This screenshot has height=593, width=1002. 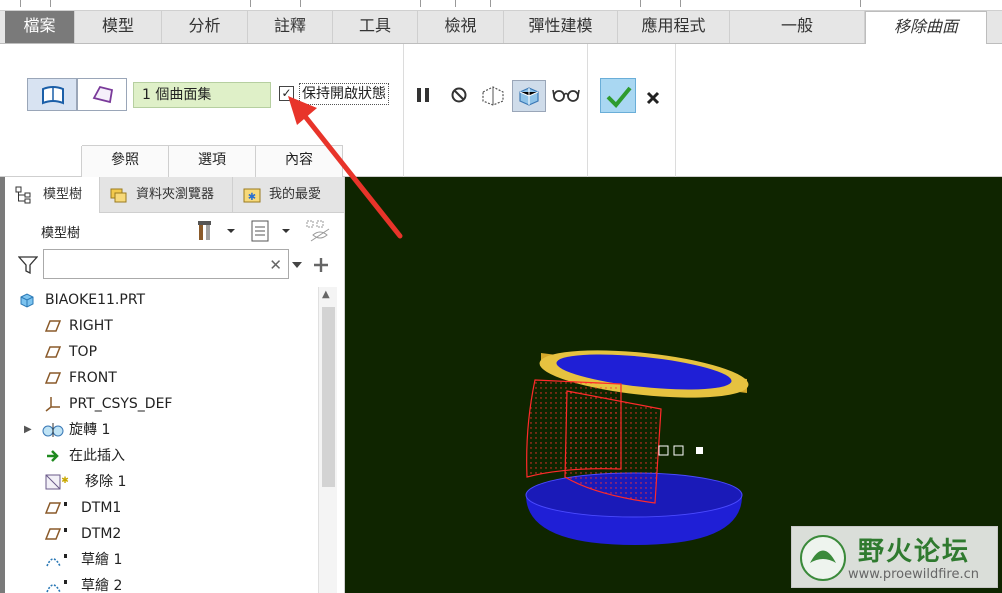 I want to click on annotation-arrow, so click(x=345, y=167).